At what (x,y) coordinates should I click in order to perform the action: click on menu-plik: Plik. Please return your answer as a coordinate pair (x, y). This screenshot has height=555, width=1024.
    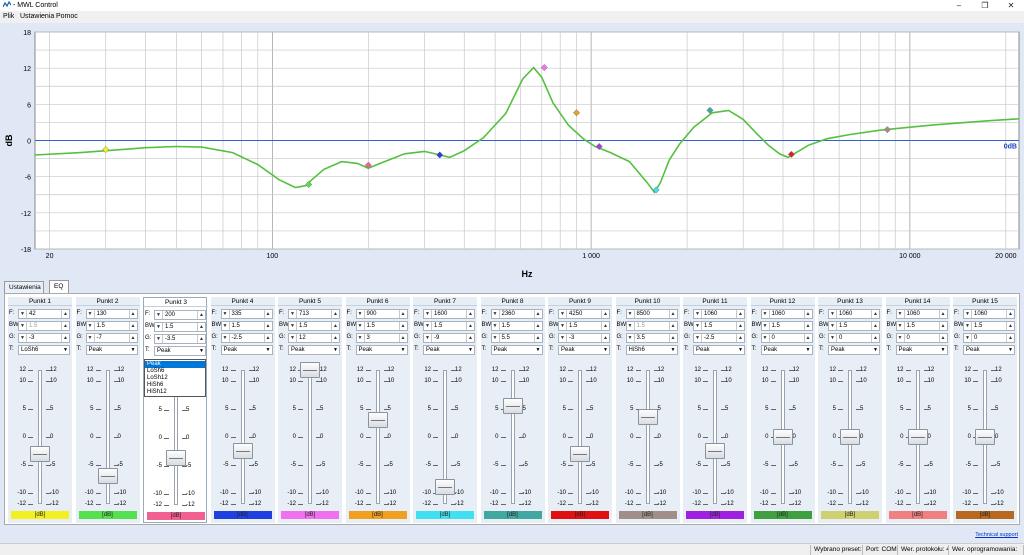
    Looking at the image, I should click on (8, 16).